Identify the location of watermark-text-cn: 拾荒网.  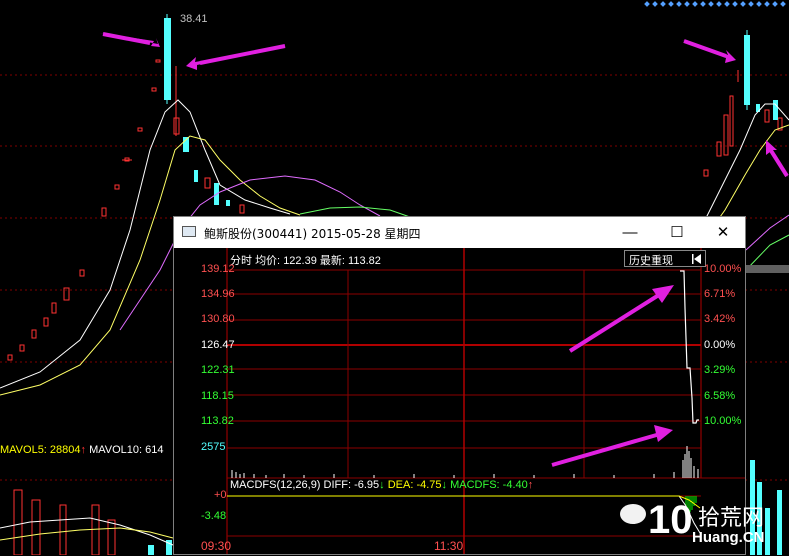
(731, 518).